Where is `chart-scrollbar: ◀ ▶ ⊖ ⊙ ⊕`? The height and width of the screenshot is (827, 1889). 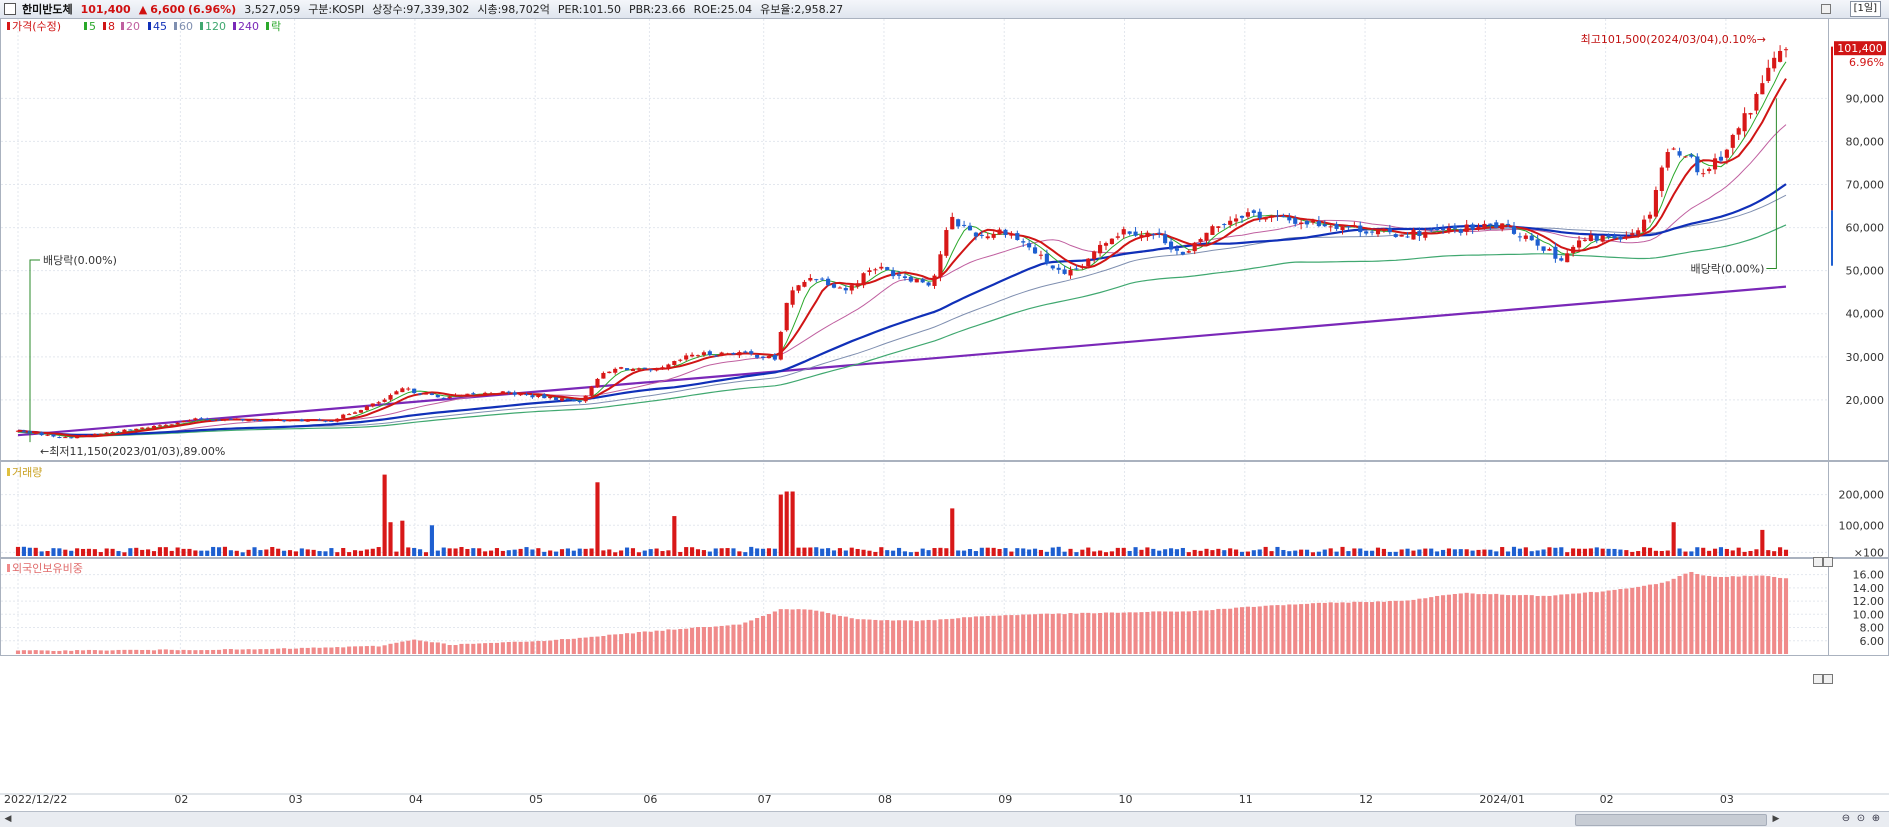 chart-scrollbar: ◀ ▶ ⊖ ⊙ ⊕ is located at coordinates (944, 819).